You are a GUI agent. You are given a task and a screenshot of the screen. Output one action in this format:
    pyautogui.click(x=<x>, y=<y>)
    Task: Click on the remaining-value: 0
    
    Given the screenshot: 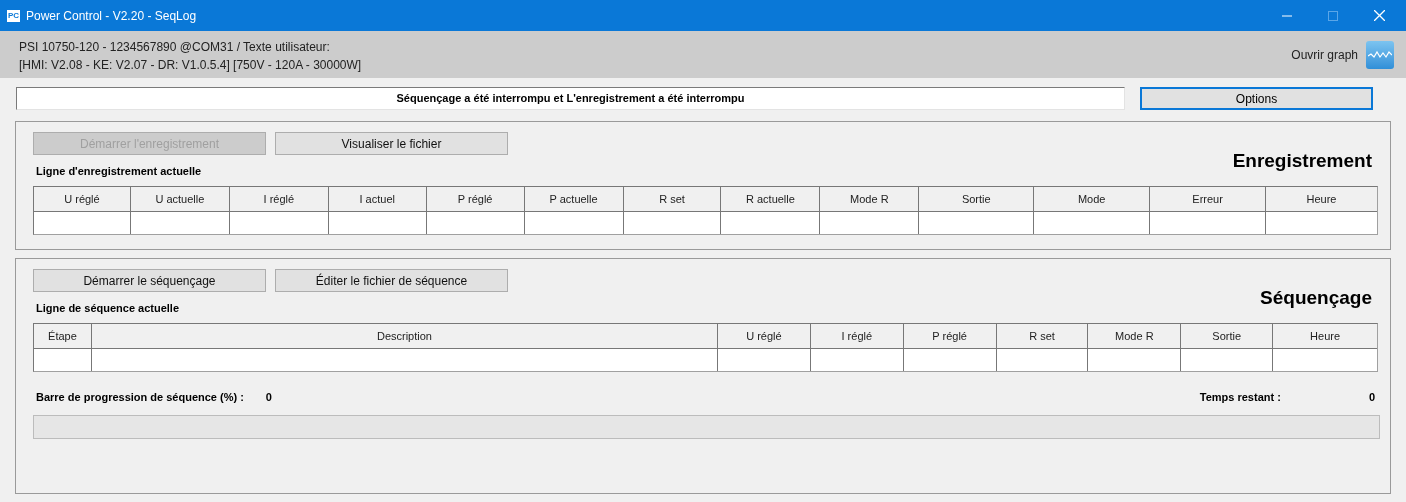 What is the action you would take?
    pyautogui.click(x=1371, y=397)
    